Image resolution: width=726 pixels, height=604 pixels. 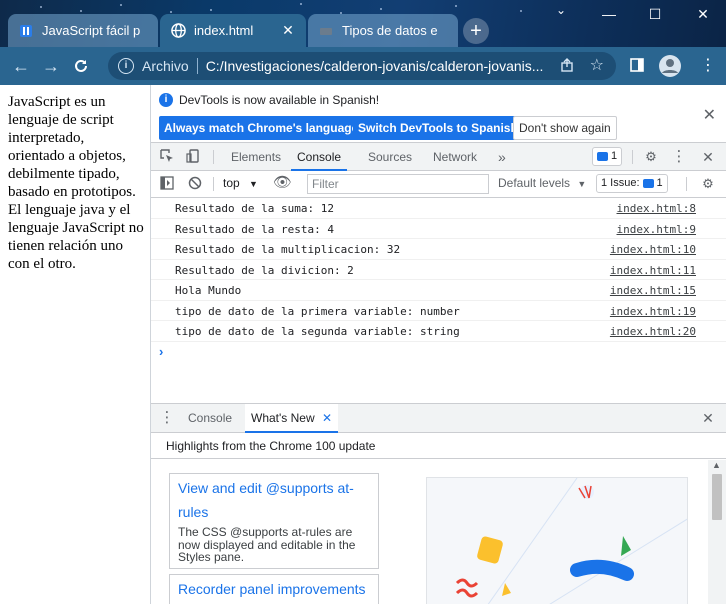 I want to click on log-message: Resultado de la divicion: 2, so click(x=264, y=270).